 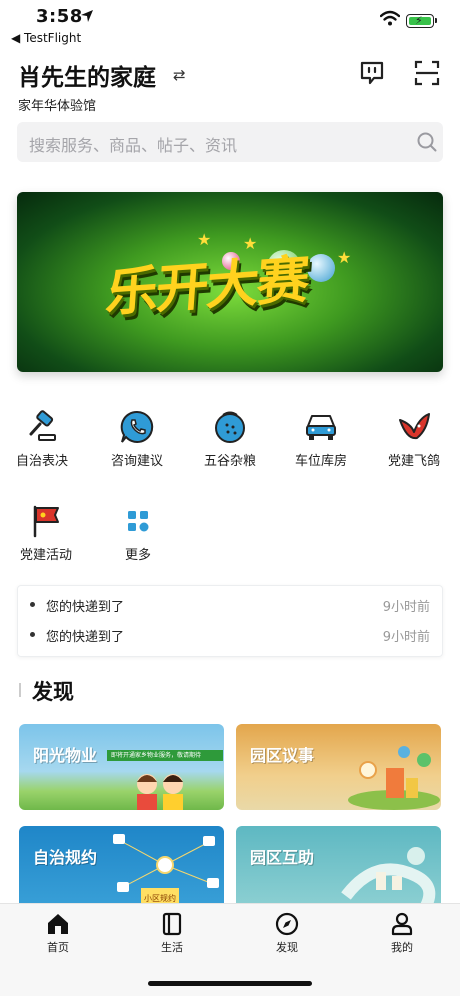 I want to click on service-label: 党建飞鸽, so click(x=413, y=461).